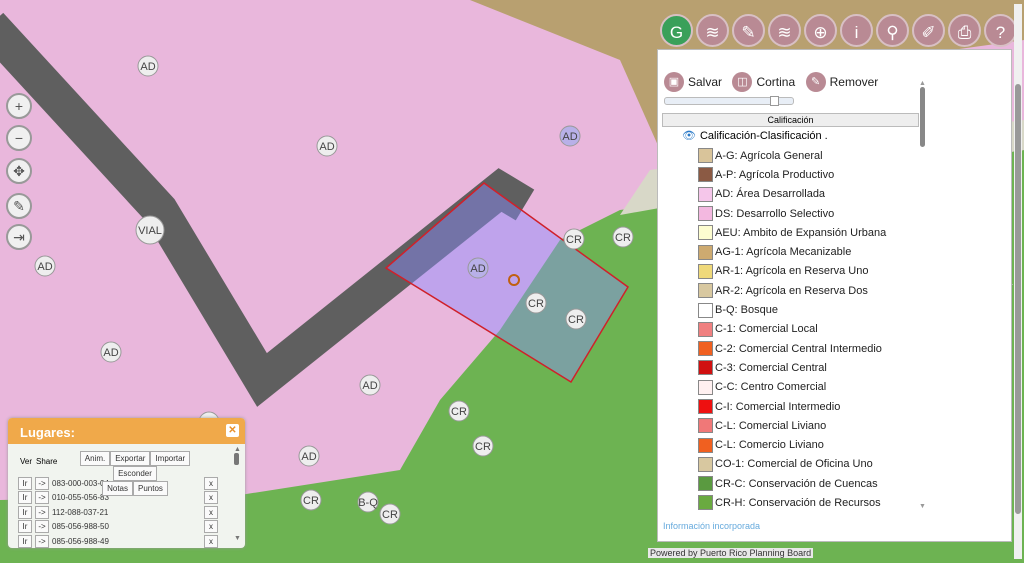  I want to click on legend-item: CR-H: Conservación de Recursos, so click(790, 502).